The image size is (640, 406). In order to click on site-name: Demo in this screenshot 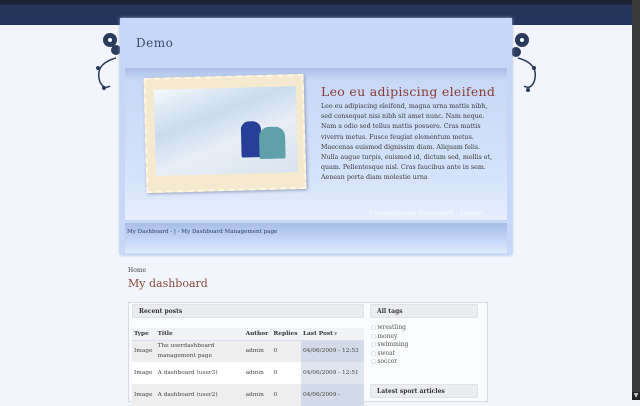, I will do `click(154, 43)`.